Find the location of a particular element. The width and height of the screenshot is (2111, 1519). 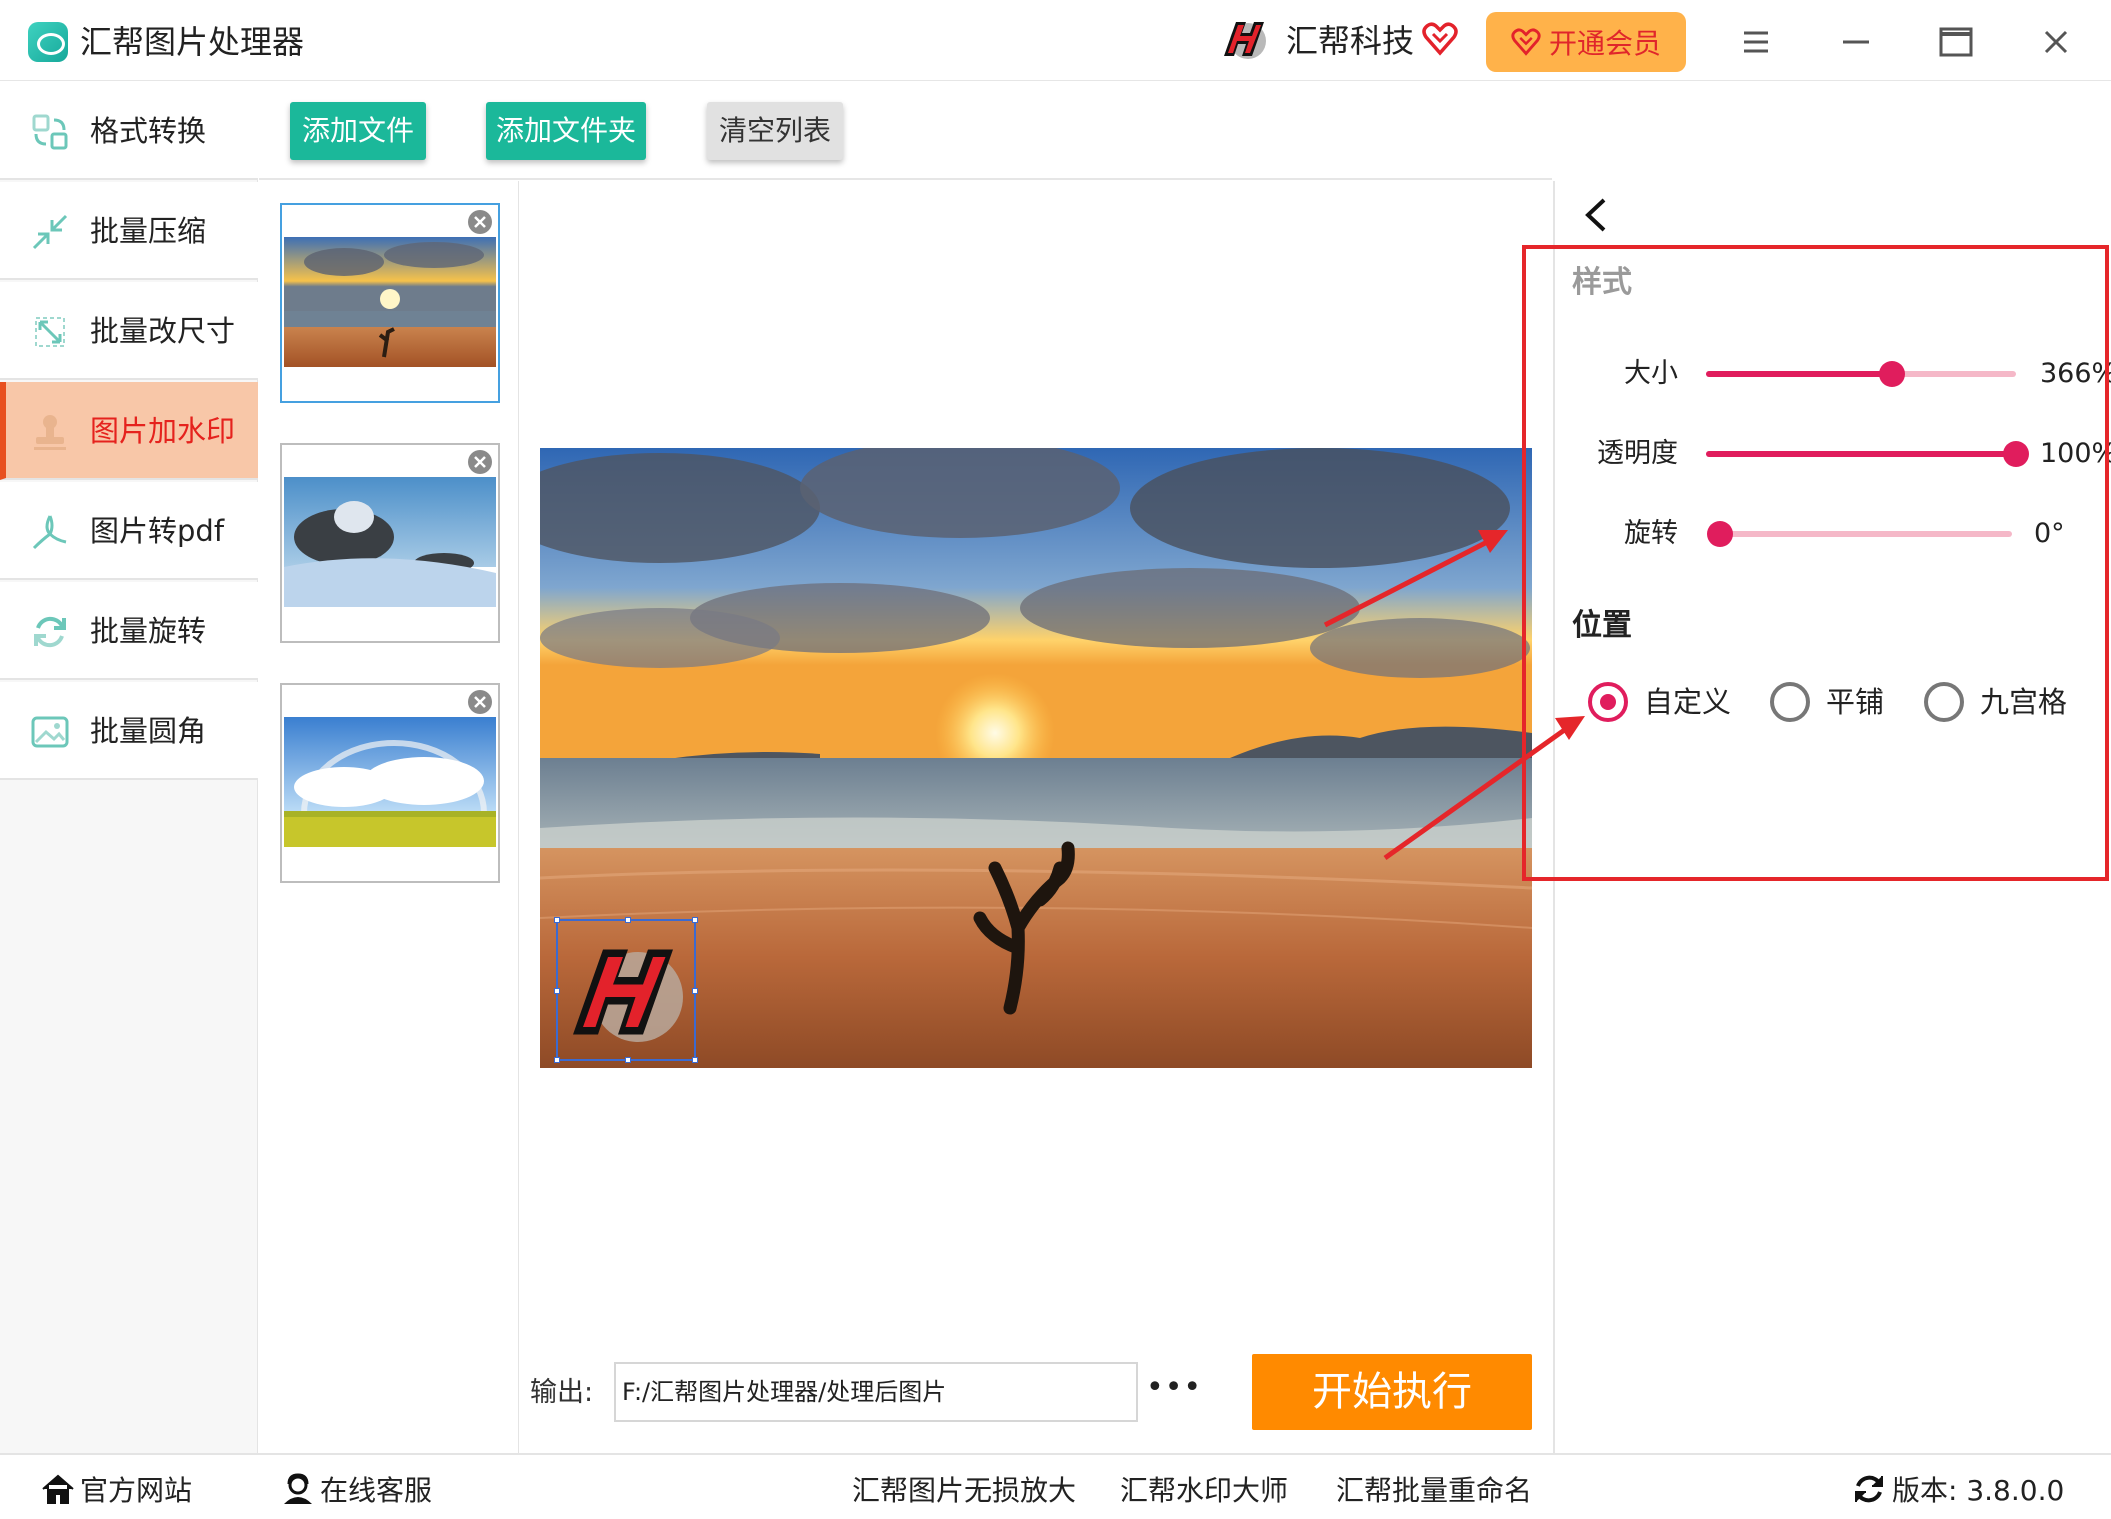

thumbnail-rainbow is located at coordinates (390, 783).